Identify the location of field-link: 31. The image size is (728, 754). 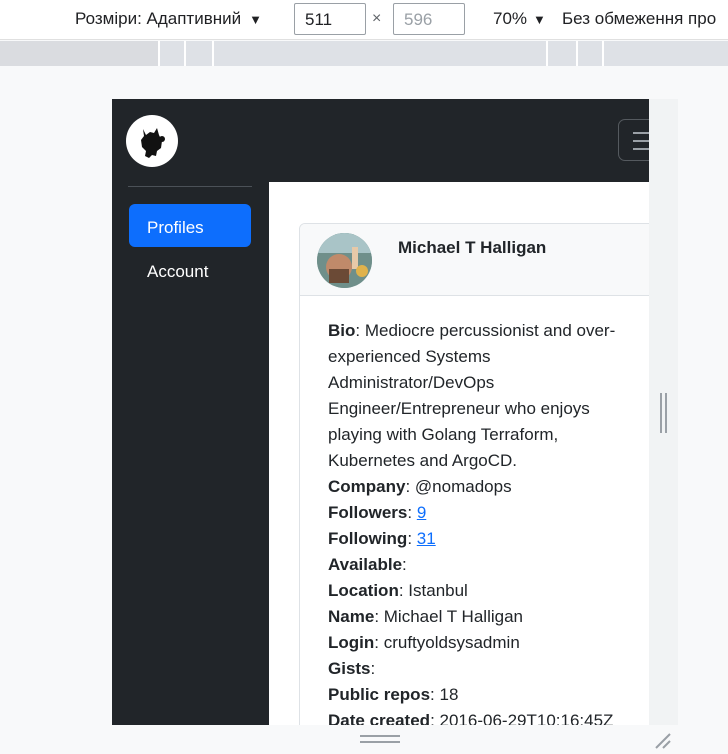
(426, 538).